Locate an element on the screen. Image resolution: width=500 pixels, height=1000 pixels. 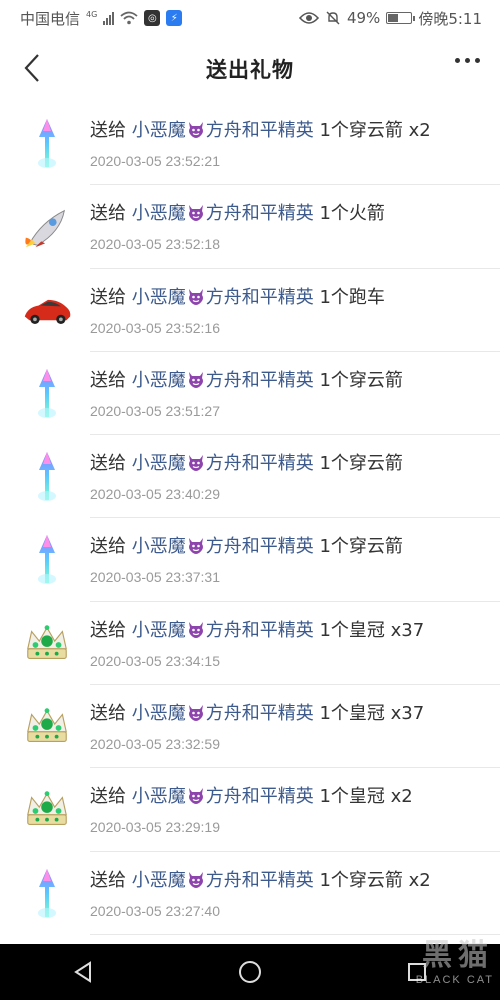
circle-home-icon is located at coordinates (249, 972).